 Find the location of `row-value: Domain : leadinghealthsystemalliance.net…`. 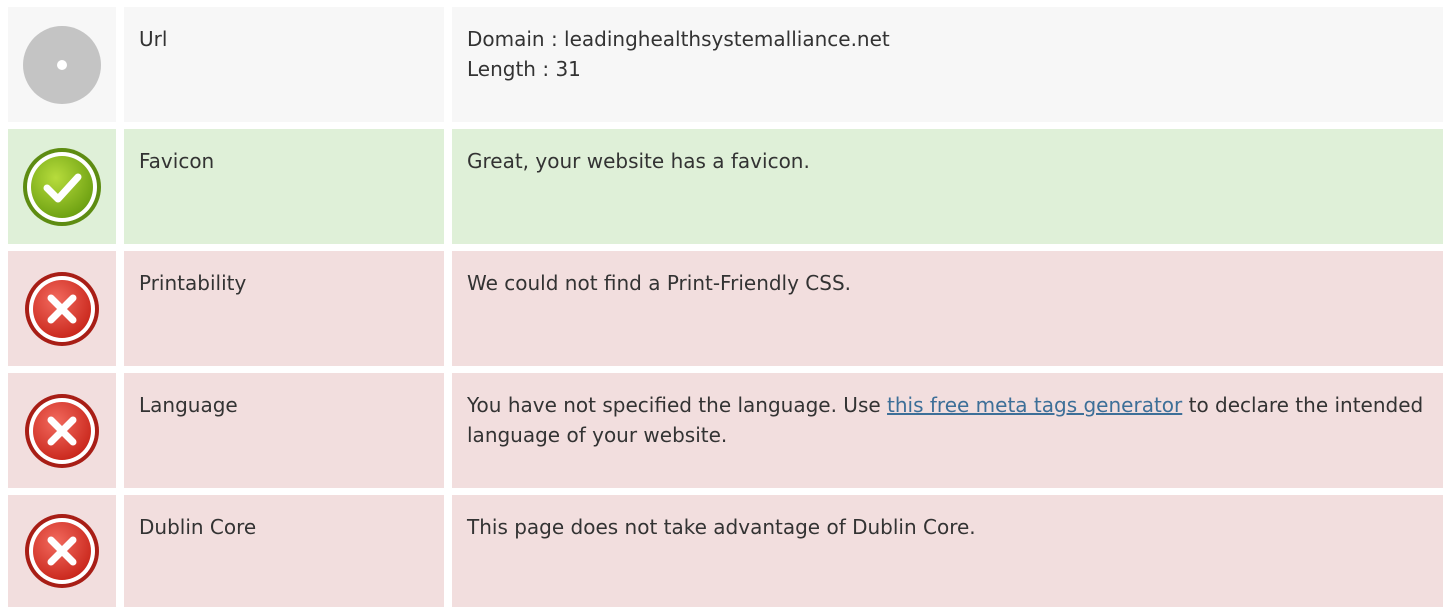

row-value: Domain : leadinghealthsystemalliance.net… is located at coordinates (947, 64).